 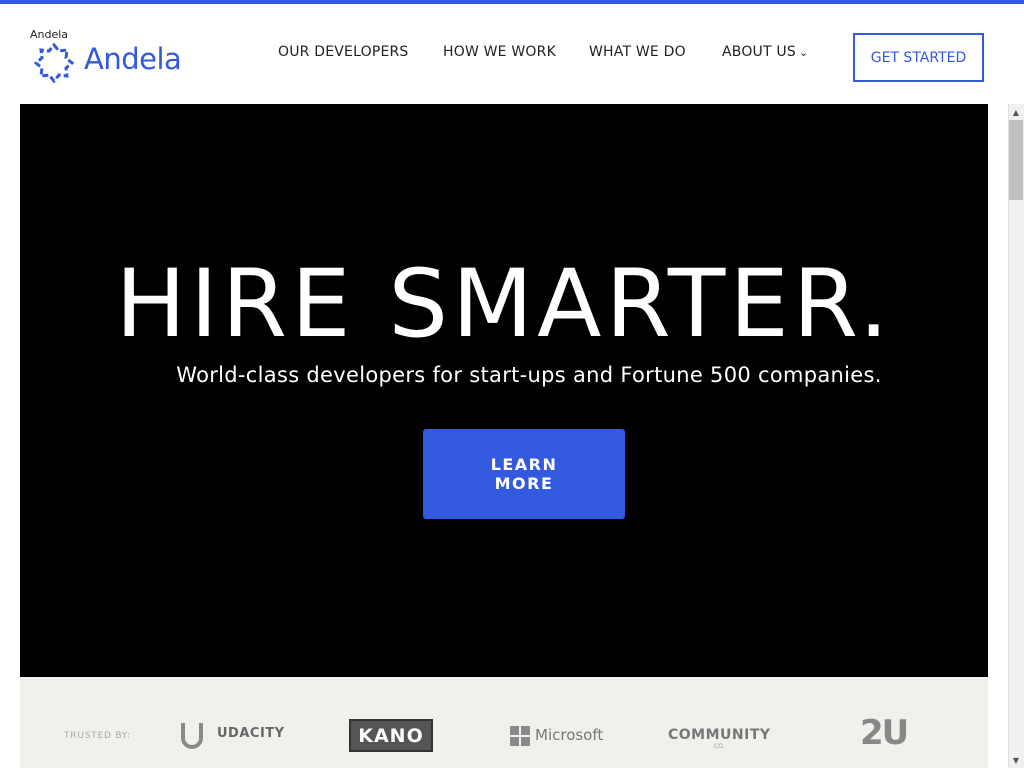 What do you see at coordinates (803, 52) in the screenshot?
I see `chevron-down-icon: ⌄` at bounding box center [803, 52].